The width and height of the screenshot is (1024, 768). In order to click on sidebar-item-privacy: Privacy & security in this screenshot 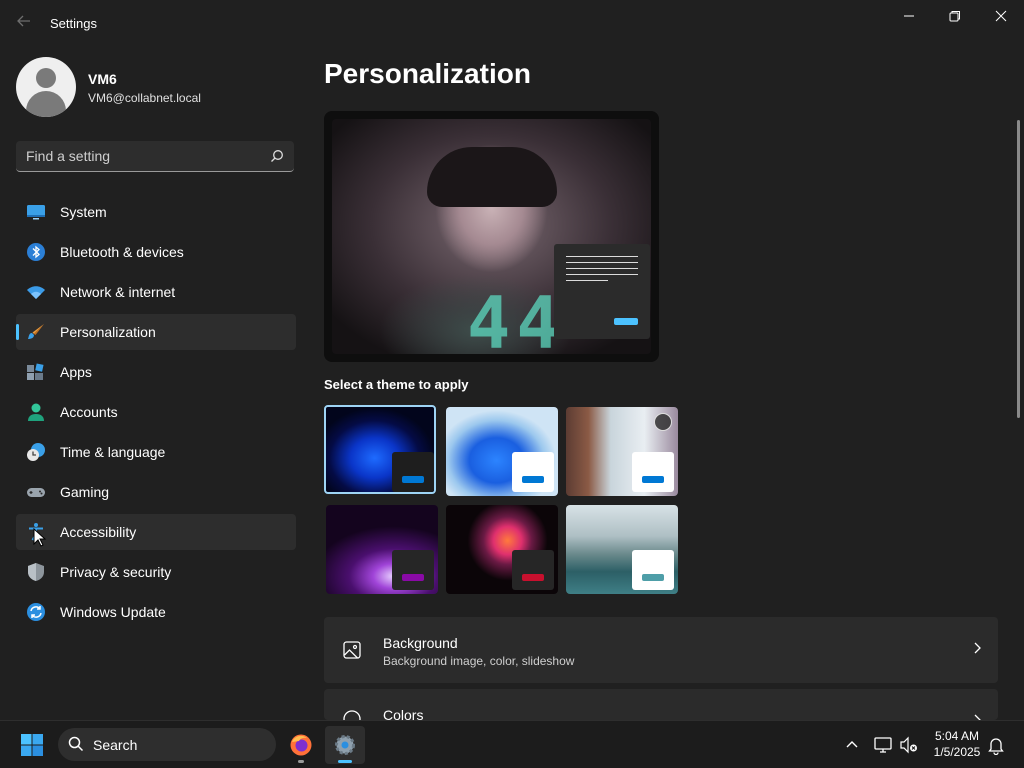, I will do `click(156, 572)`.